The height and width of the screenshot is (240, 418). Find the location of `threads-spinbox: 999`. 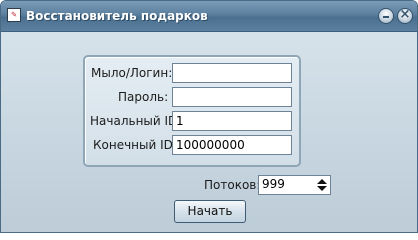

threads-spinbox: 999 is located at coordinates (294, 185).